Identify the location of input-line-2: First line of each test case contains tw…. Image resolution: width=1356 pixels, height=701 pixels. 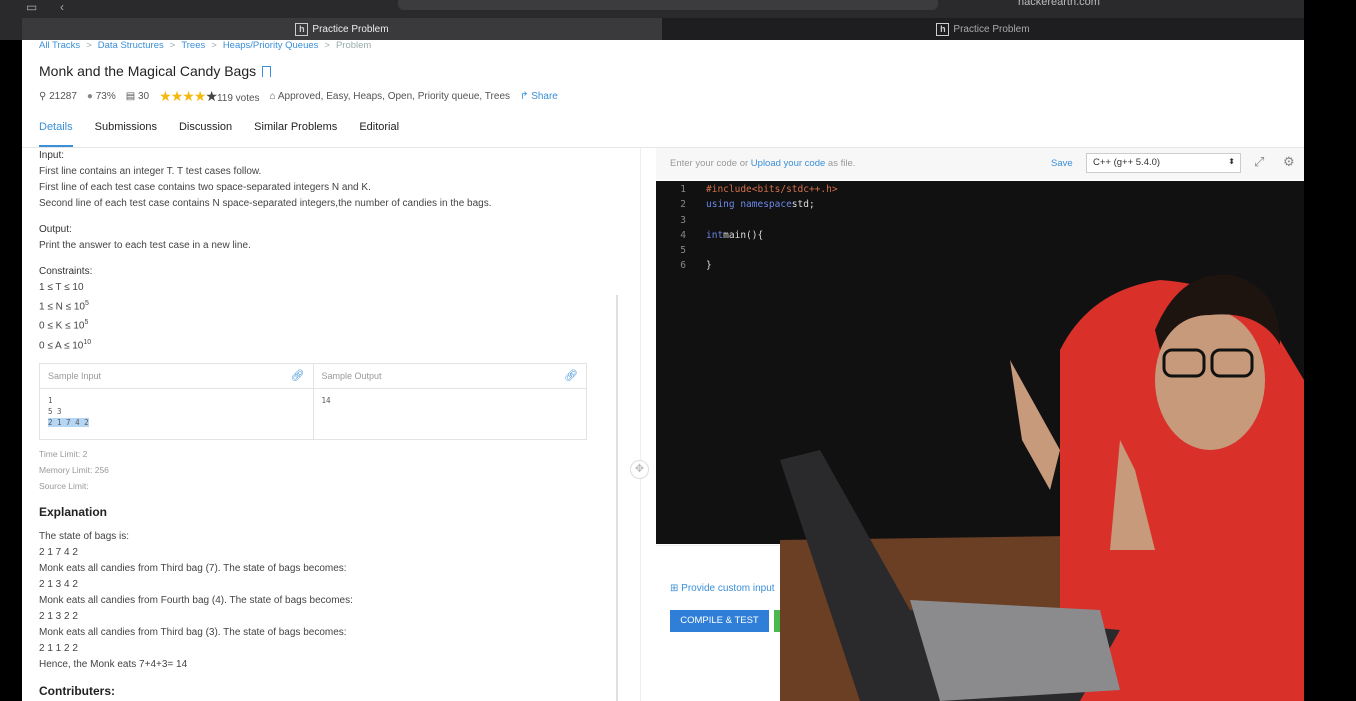
(205, 187).